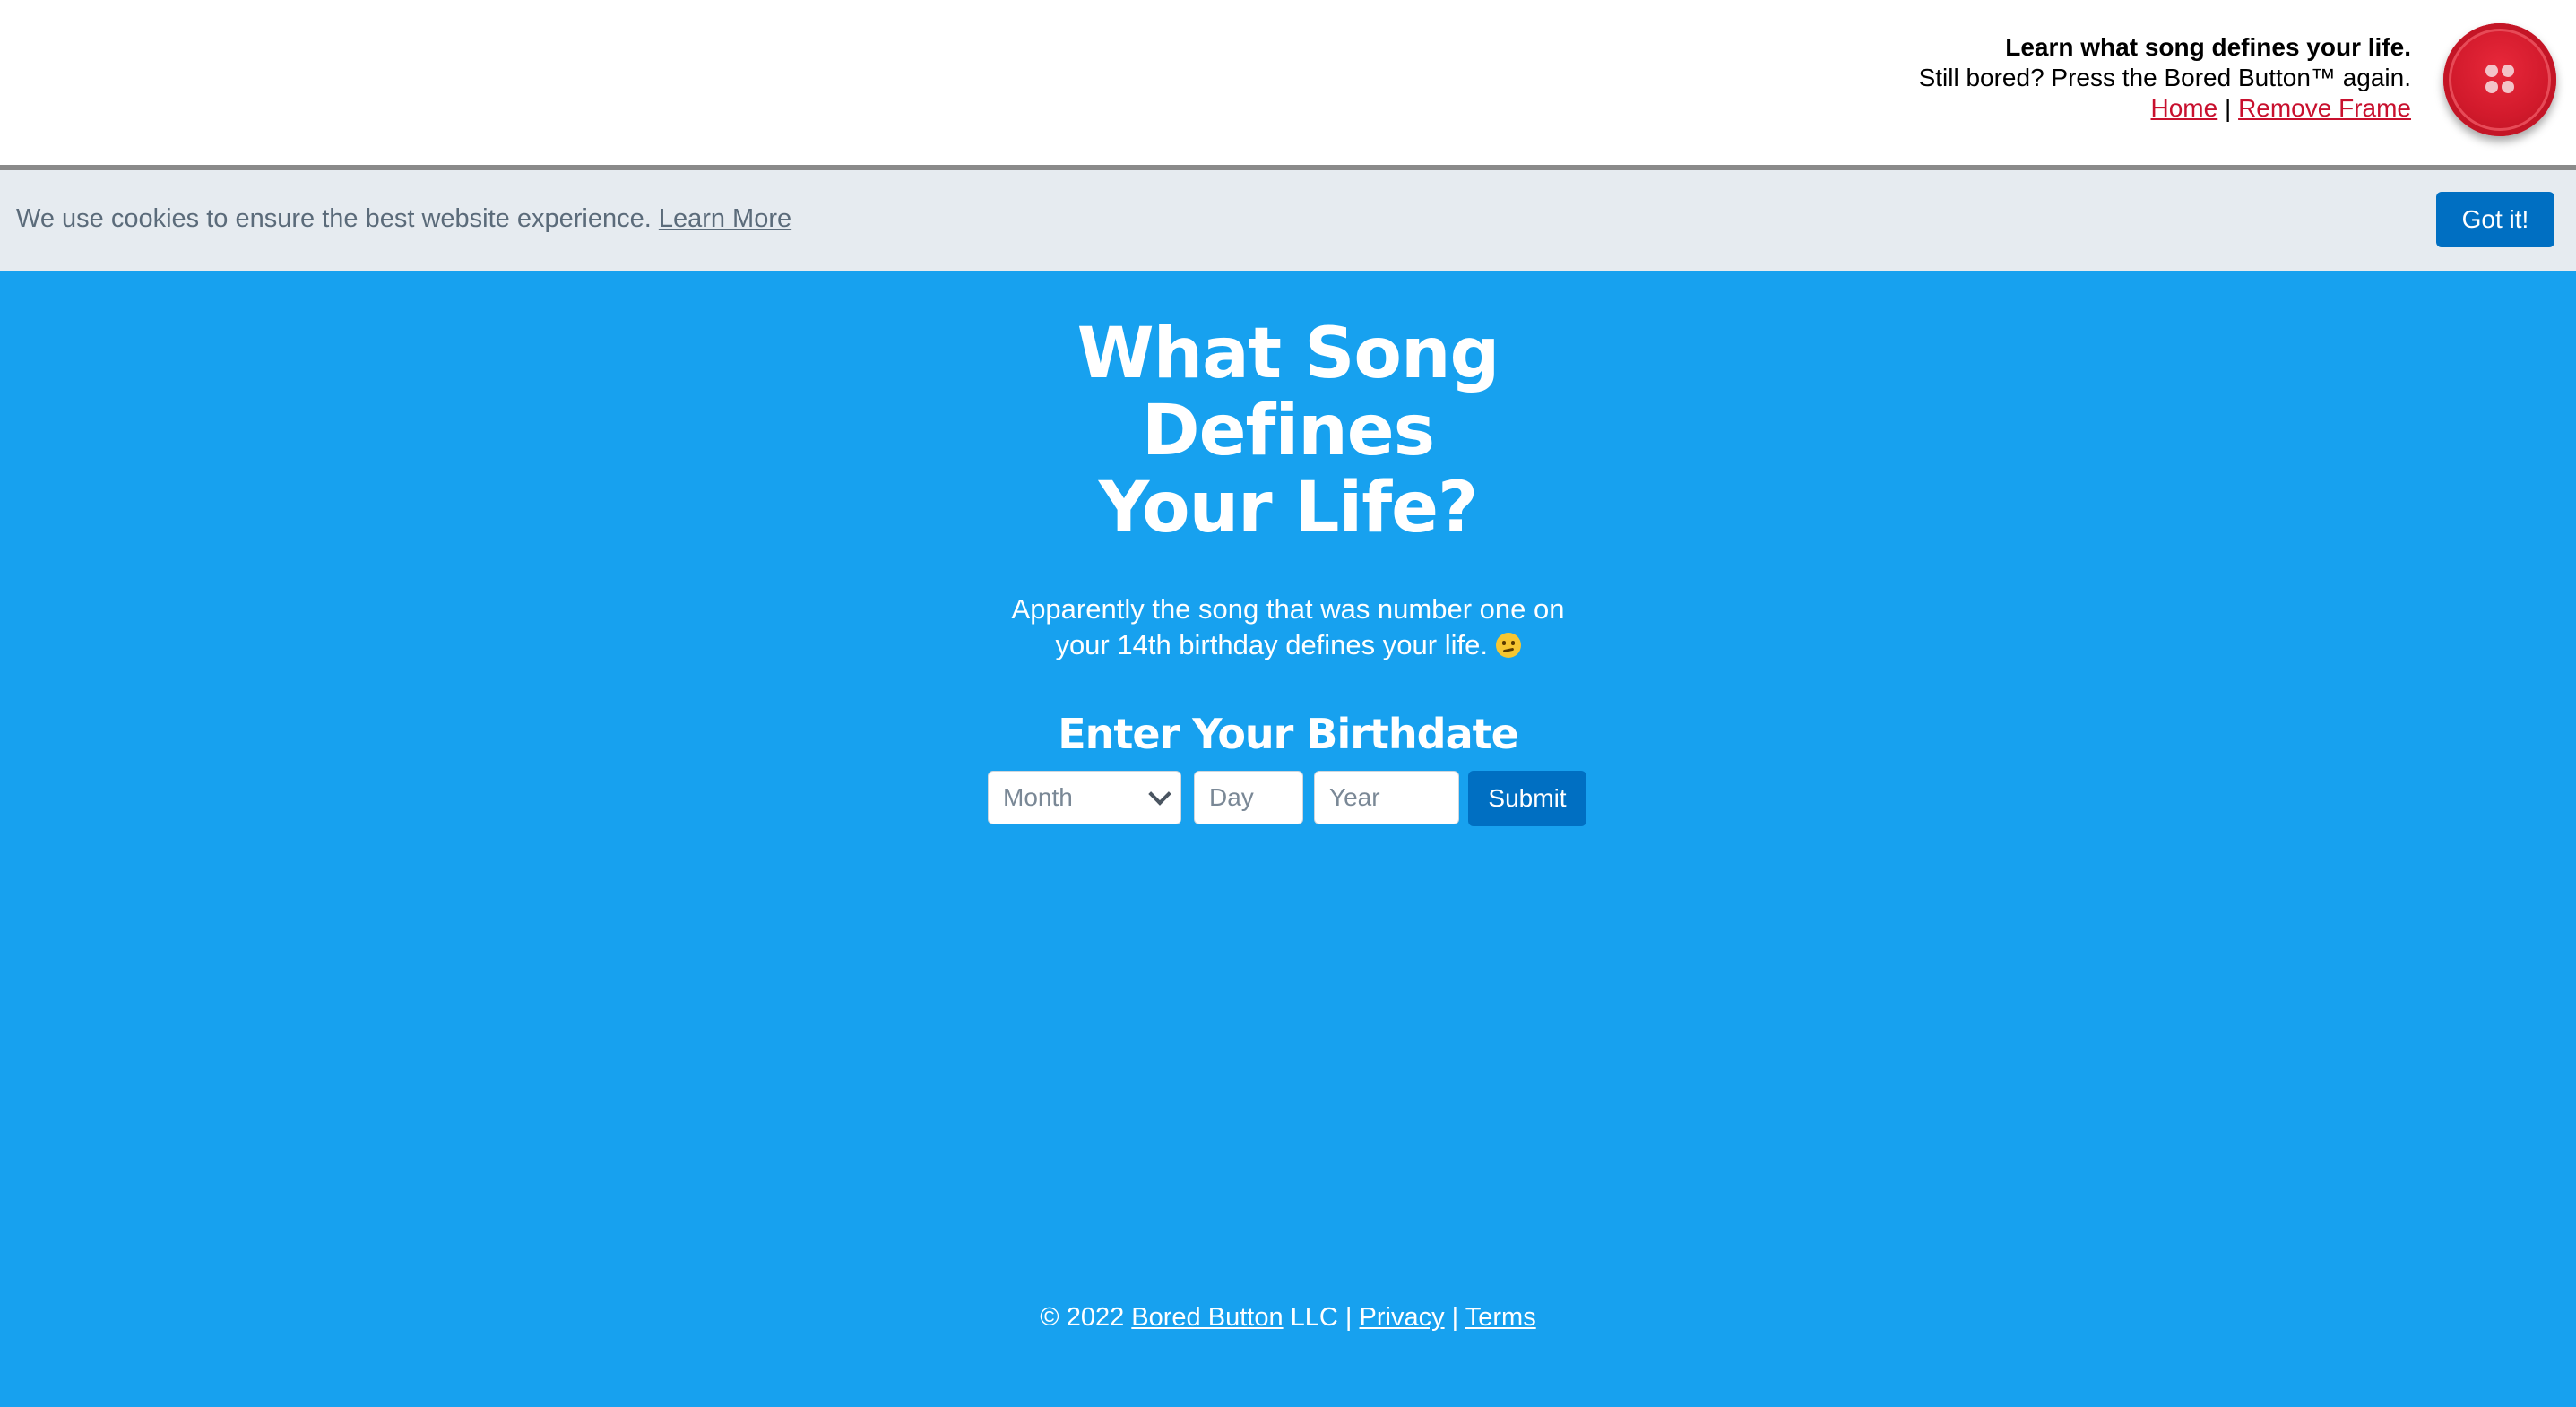 The height and width of the screenshot is (1407, 2576). What do you see at coordinates (1288, 392) in the screenshot?
I see `page-title-line1: What Song Defines` at bounding box center [1288, 392].